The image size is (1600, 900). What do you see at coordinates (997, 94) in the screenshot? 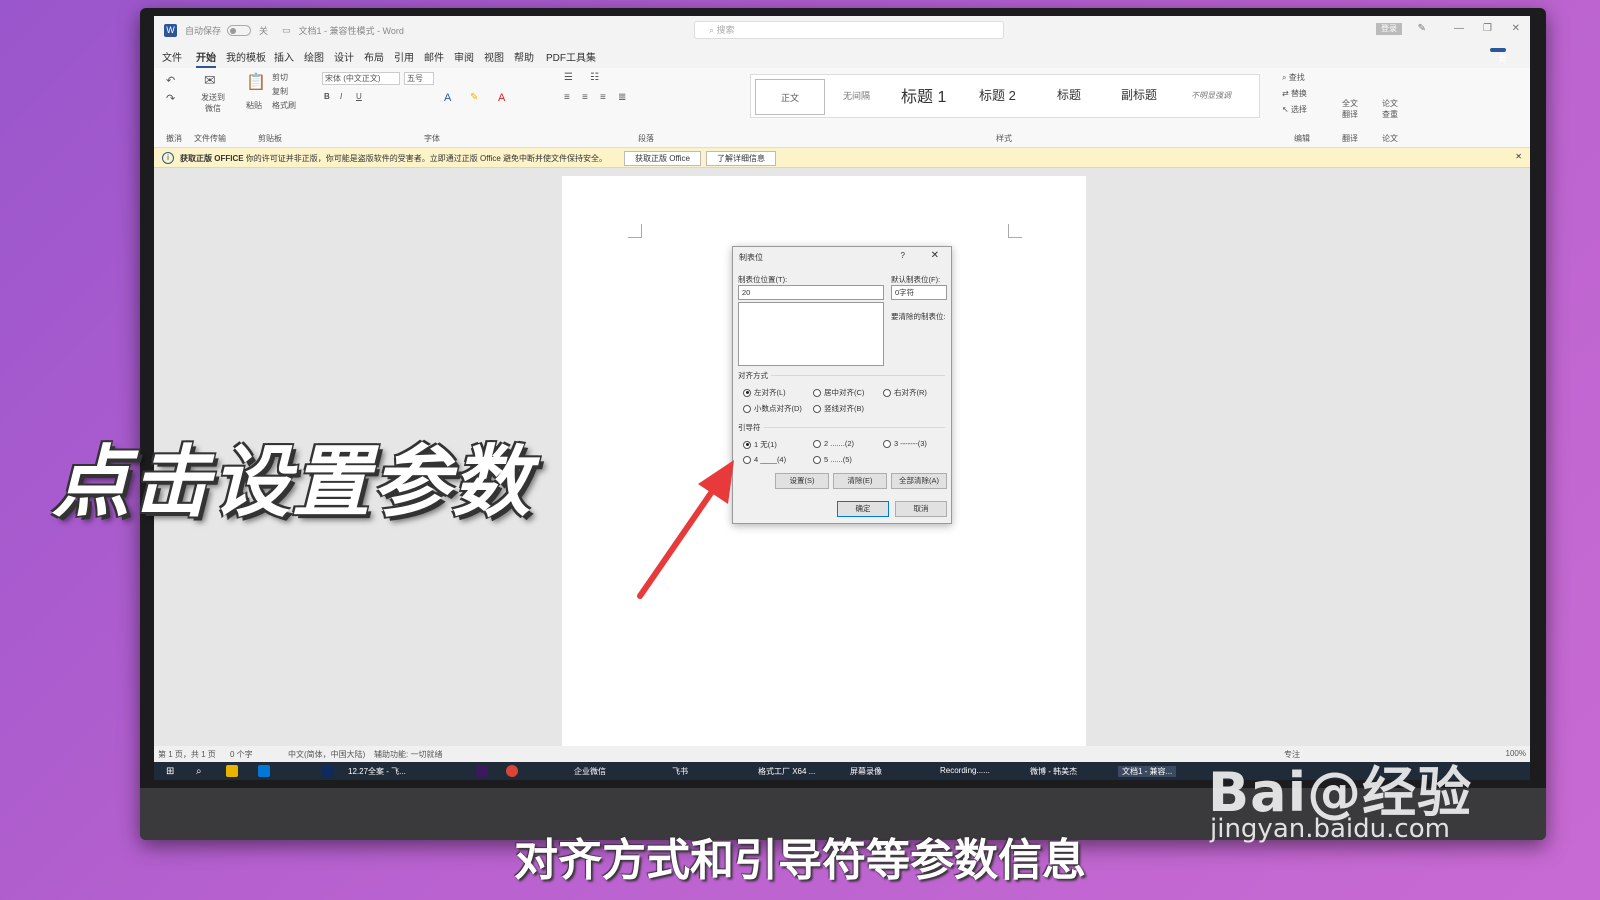
I see `style-heading-2: 标题 2` at bounding box center [997, 94].